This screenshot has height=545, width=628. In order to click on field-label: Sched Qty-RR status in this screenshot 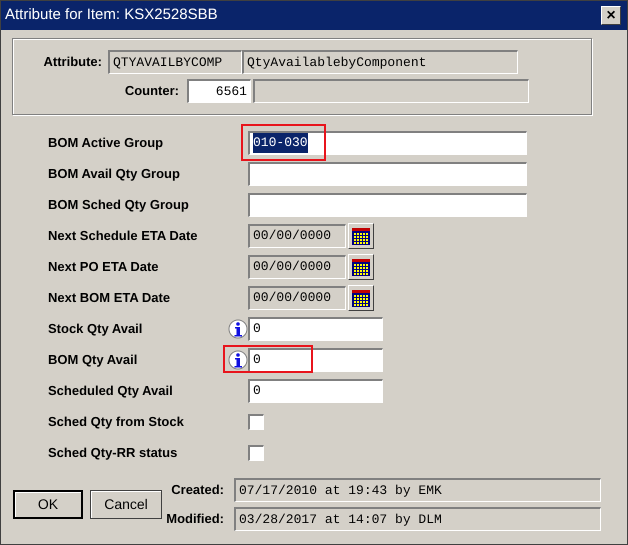, I will do `click(113, 452)`.